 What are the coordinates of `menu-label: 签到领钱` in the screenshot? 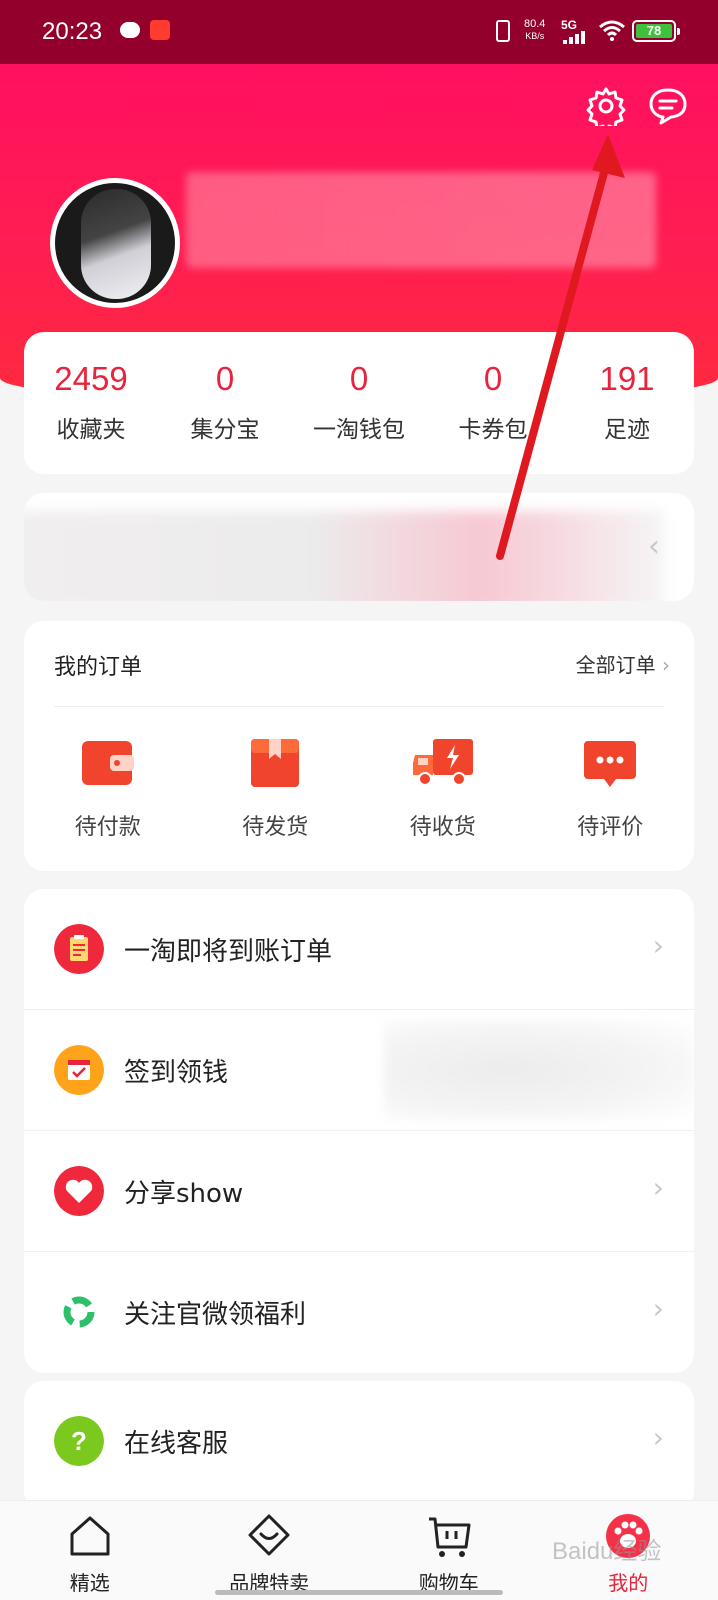 It's located at (176, 1073).